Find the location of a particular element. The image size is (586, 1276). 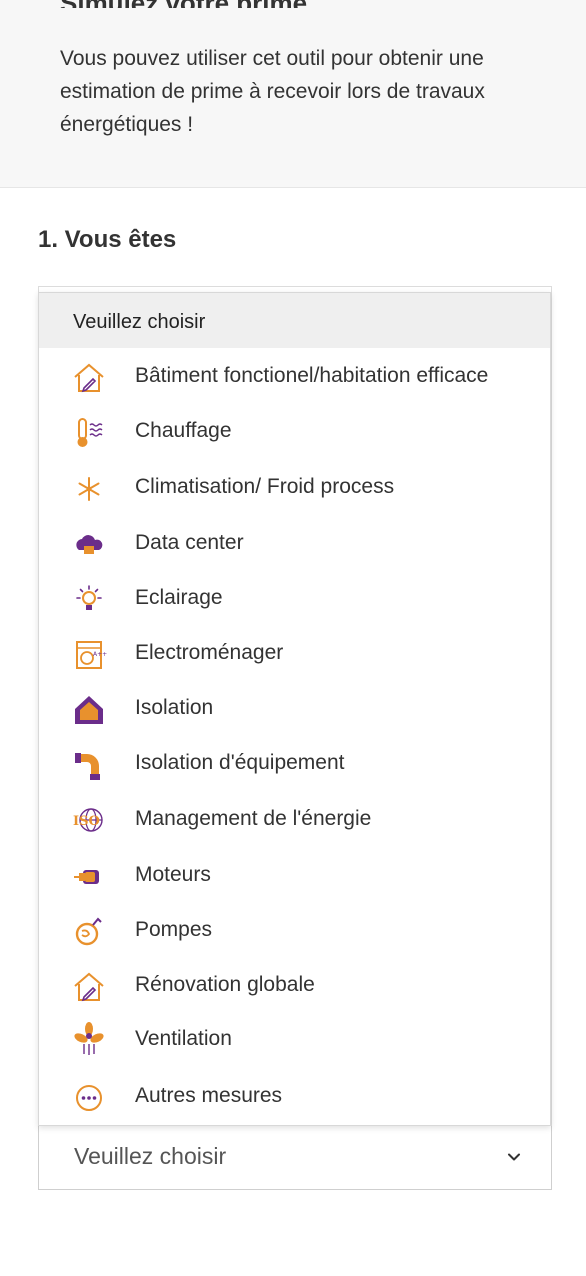

iso-globe-icon: ISO is located at coordinates (88, 820).